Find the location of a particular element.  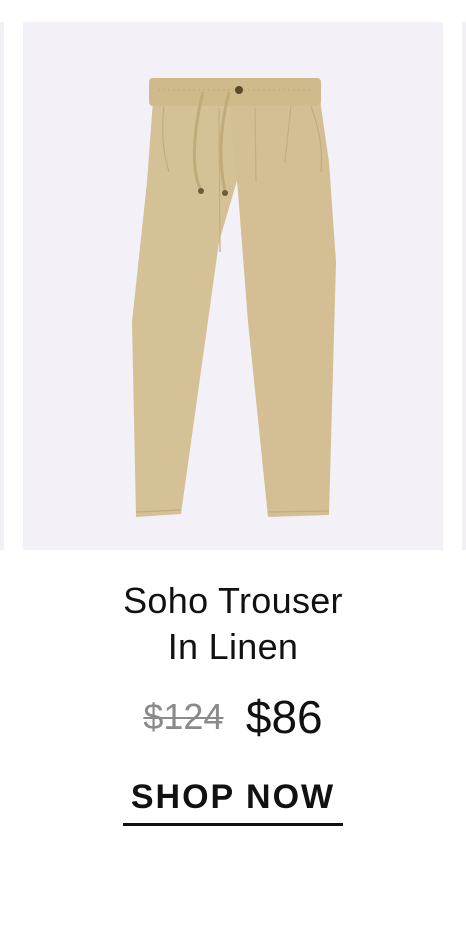

shop-now-button: SHOP NOW is located at coordinates (233, 802).